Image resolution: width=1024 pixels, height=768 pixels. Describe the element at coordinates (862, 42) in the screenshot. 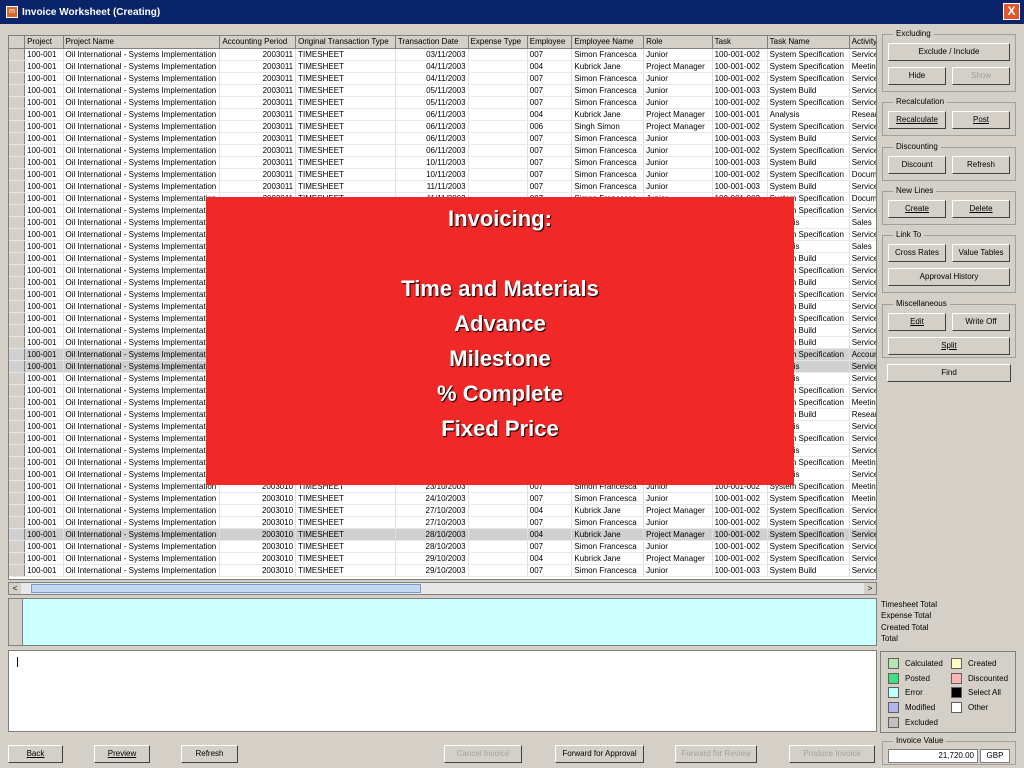

I see `column-header: Activity` at that location.